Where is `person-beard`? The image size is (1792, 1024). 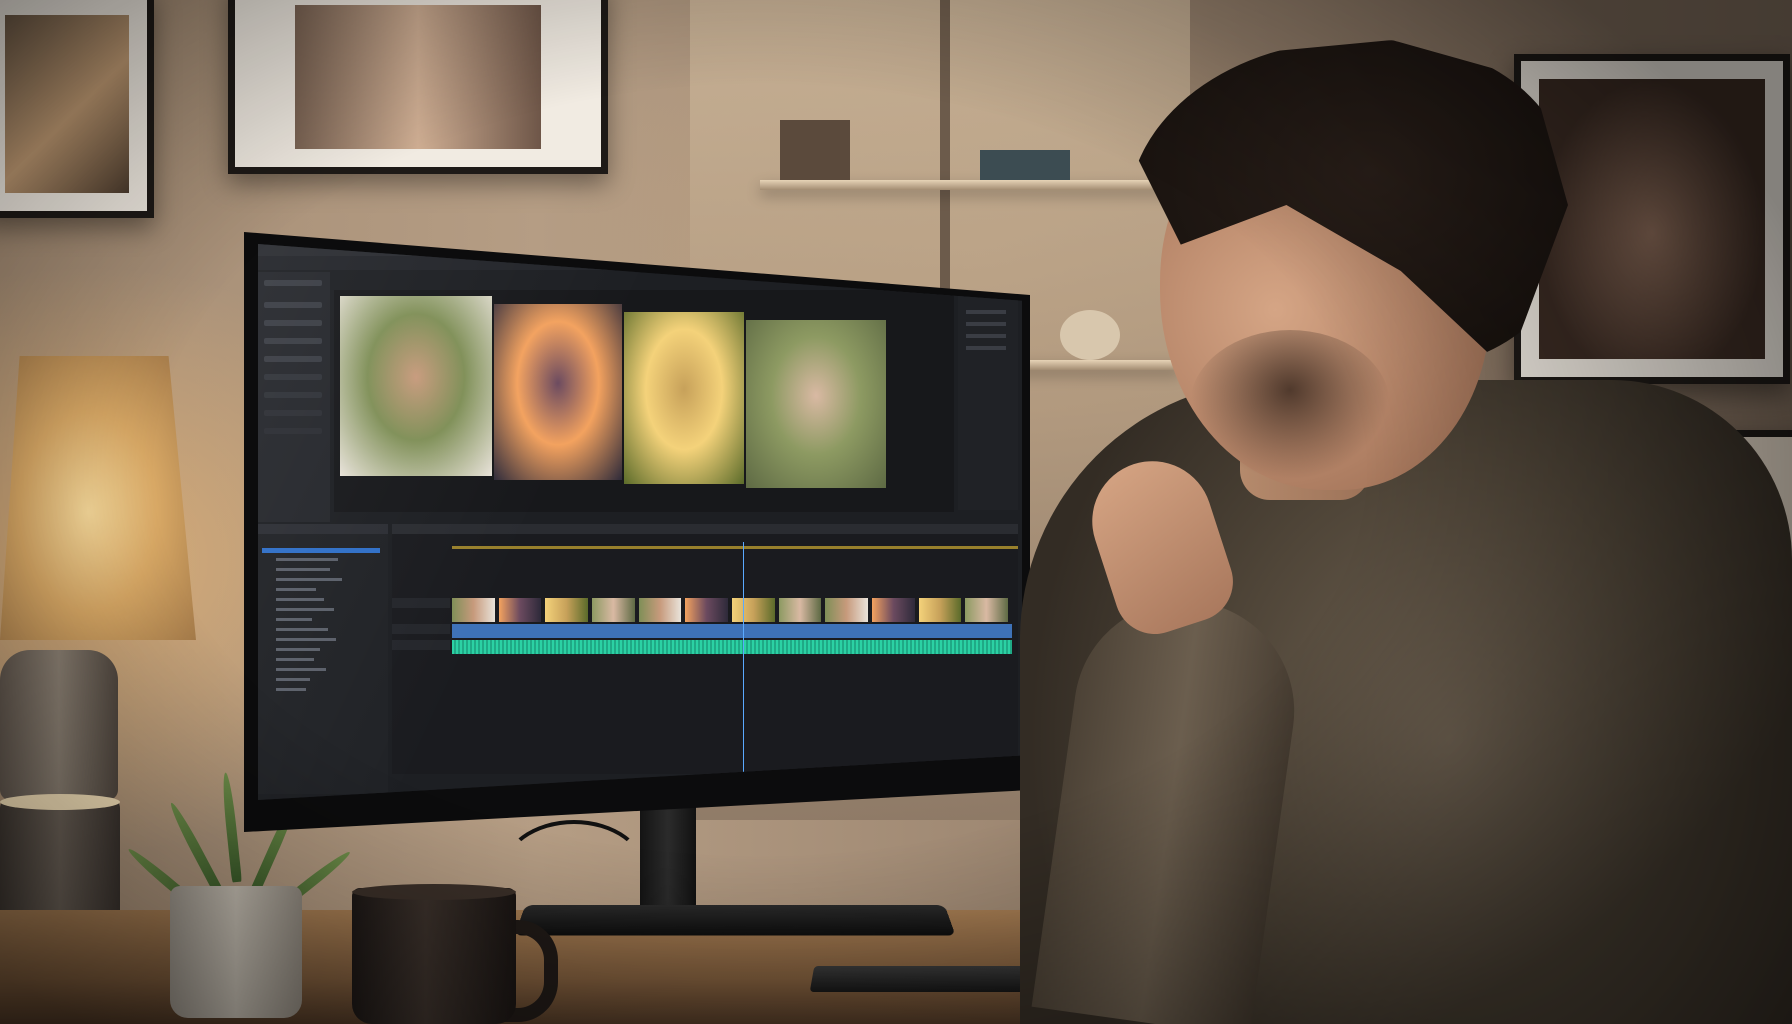
person-beard is located at coordinates (1290, 405).